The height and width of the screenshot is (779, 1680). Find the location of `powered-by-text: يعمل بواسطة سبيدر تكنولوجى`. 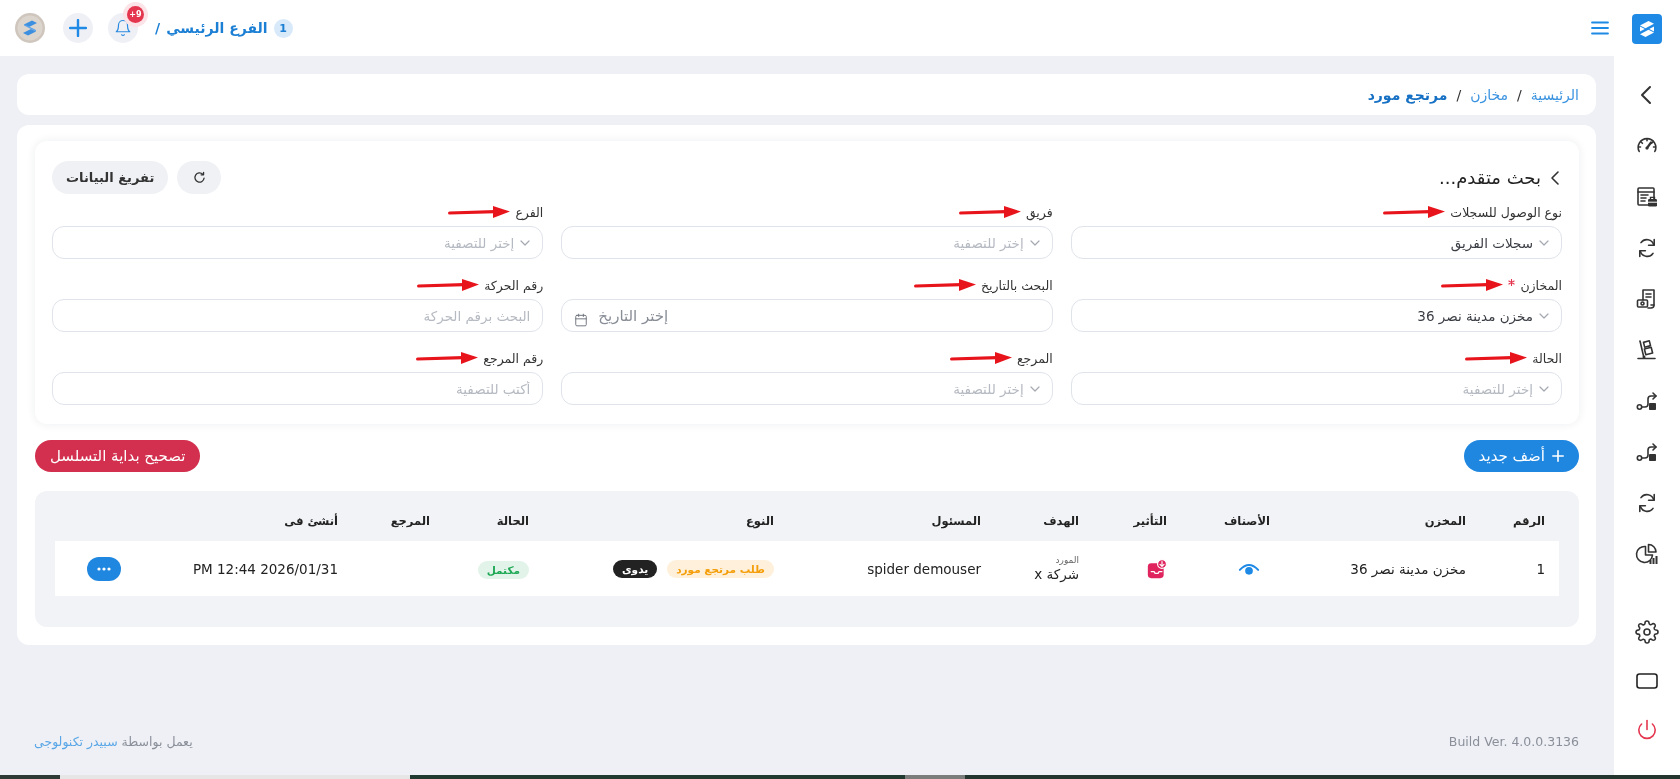

powered-by-text: يعمل بواسطة سبيدر تكنولوجى is located at coordinates (113, 741).